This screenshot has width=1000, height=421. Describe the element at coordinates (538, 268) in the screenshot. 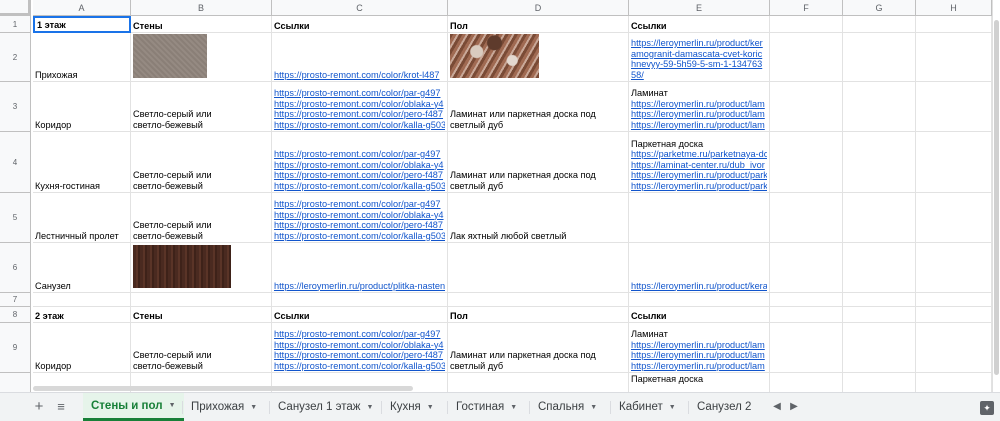

I see `cell-d6` at that location.